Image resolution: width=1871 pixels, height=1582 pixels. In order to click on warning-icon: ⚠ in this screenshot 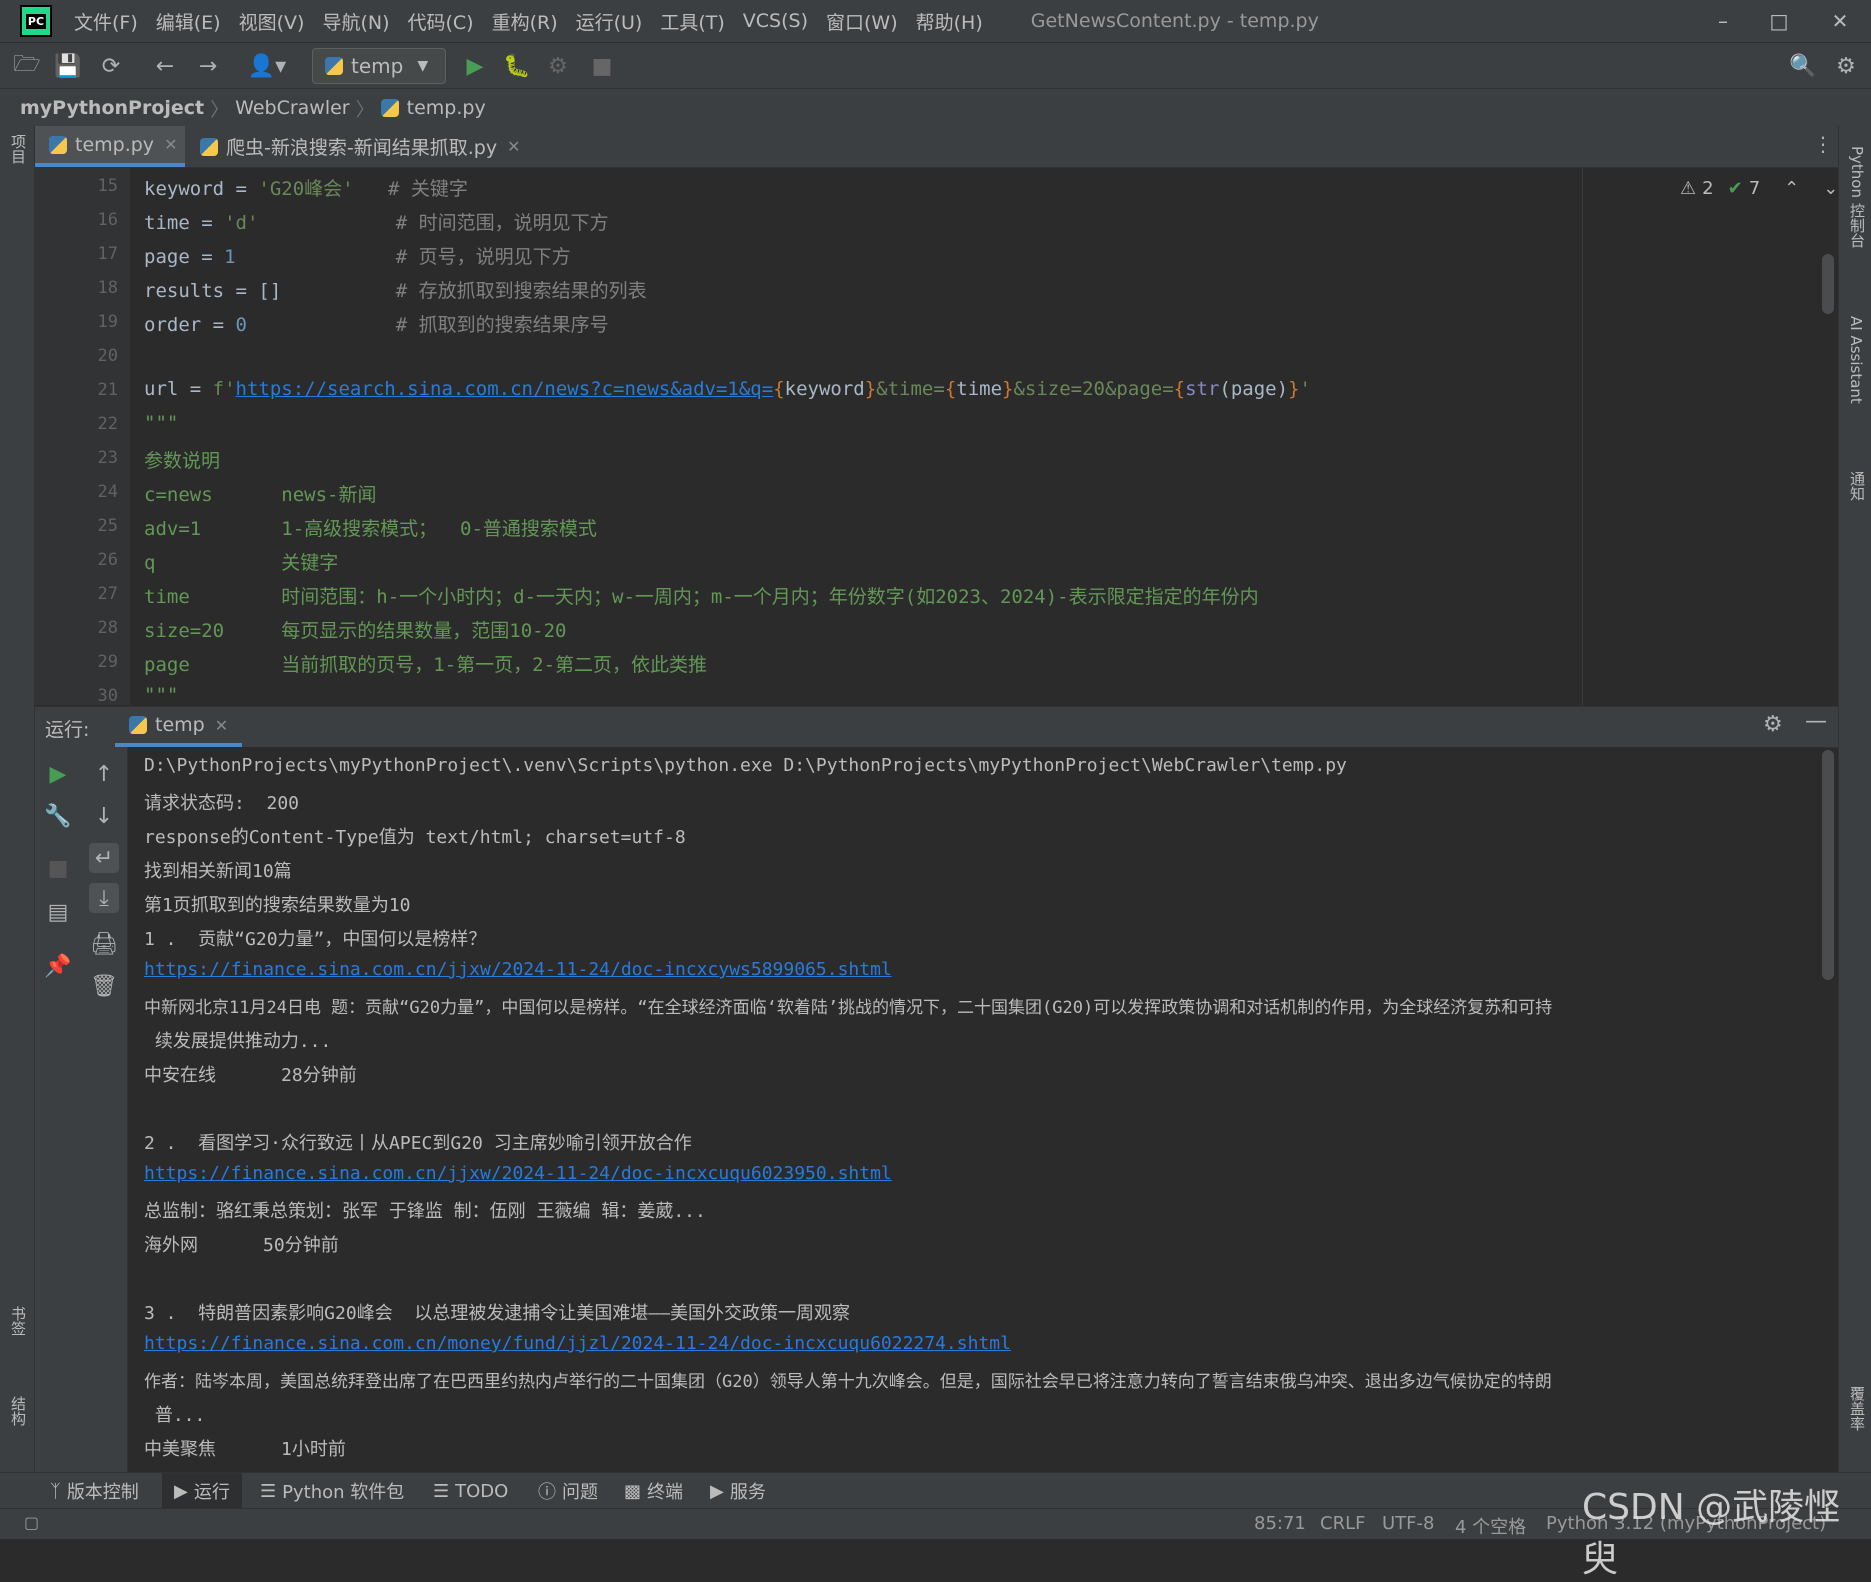, I will do `click(1688, 188)`.